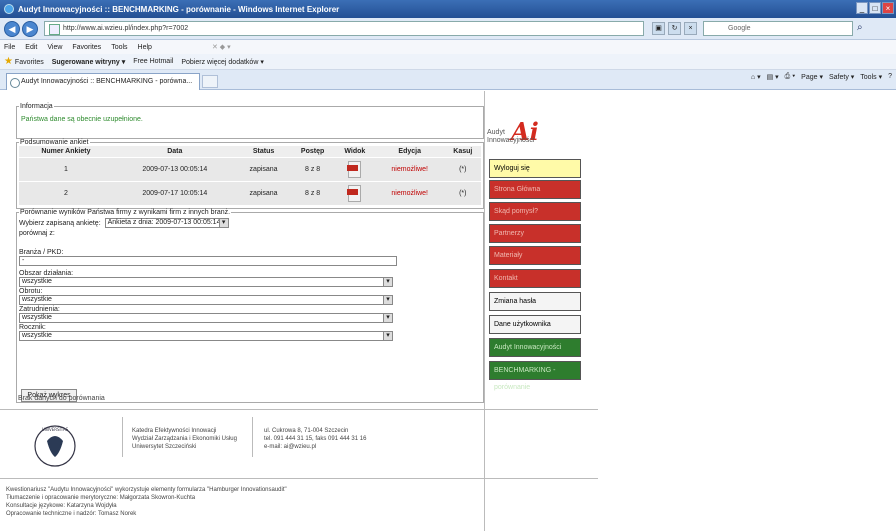  Describe the element at coordinates (790, 77) in the screenshot. I see `print-icon: ⎙ ▾` at that location.